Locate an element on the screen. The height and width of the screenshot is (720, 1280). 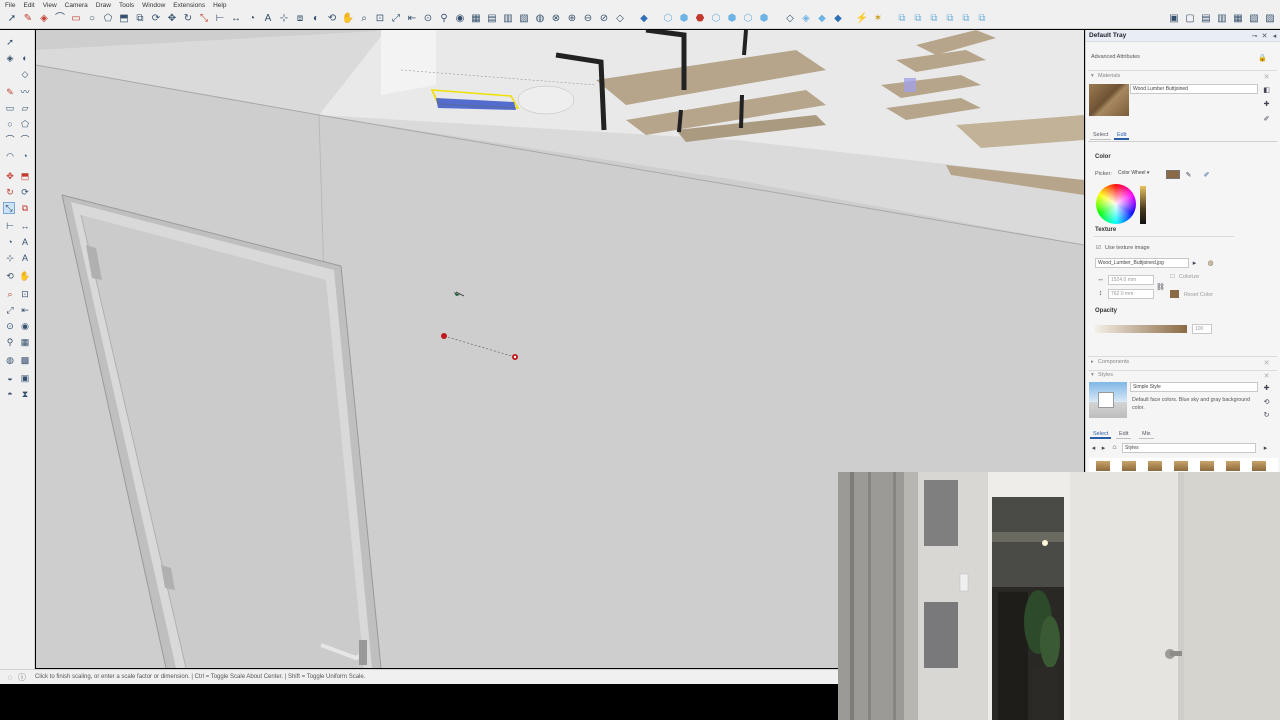
menu-help: Help is located at coordinates (219, 5).